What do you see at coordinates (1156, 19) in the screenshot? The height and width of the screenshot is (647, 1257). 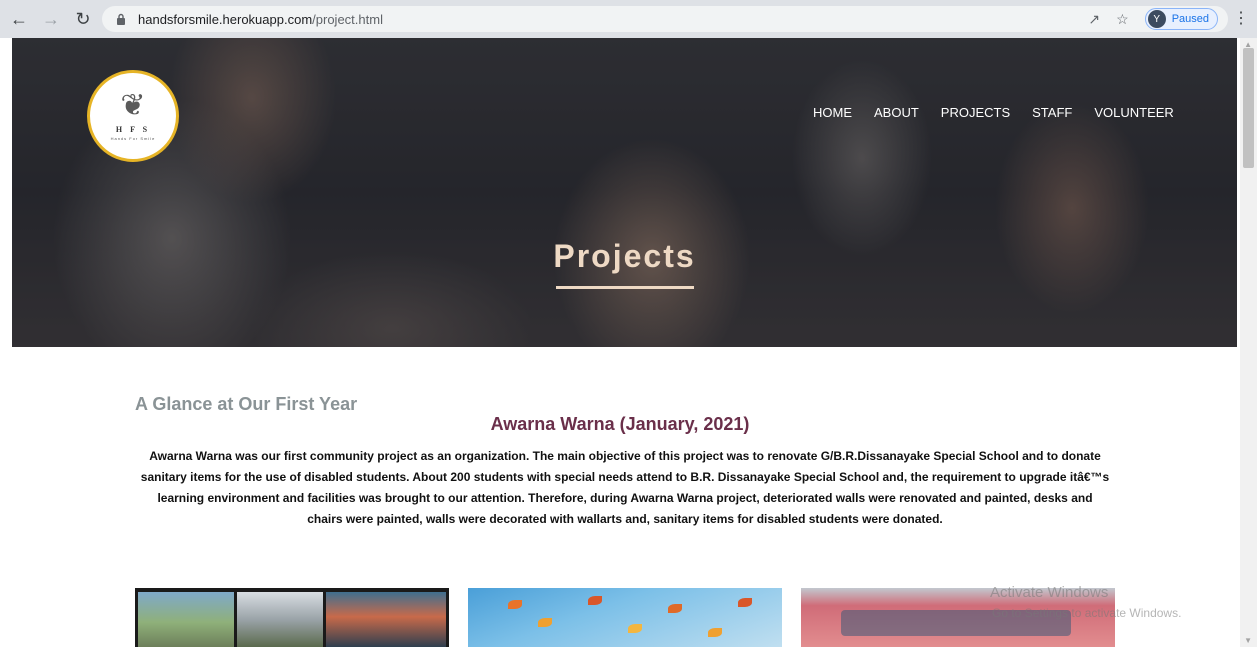 I see `avatar: Y` at bounding box center [1156, 19].